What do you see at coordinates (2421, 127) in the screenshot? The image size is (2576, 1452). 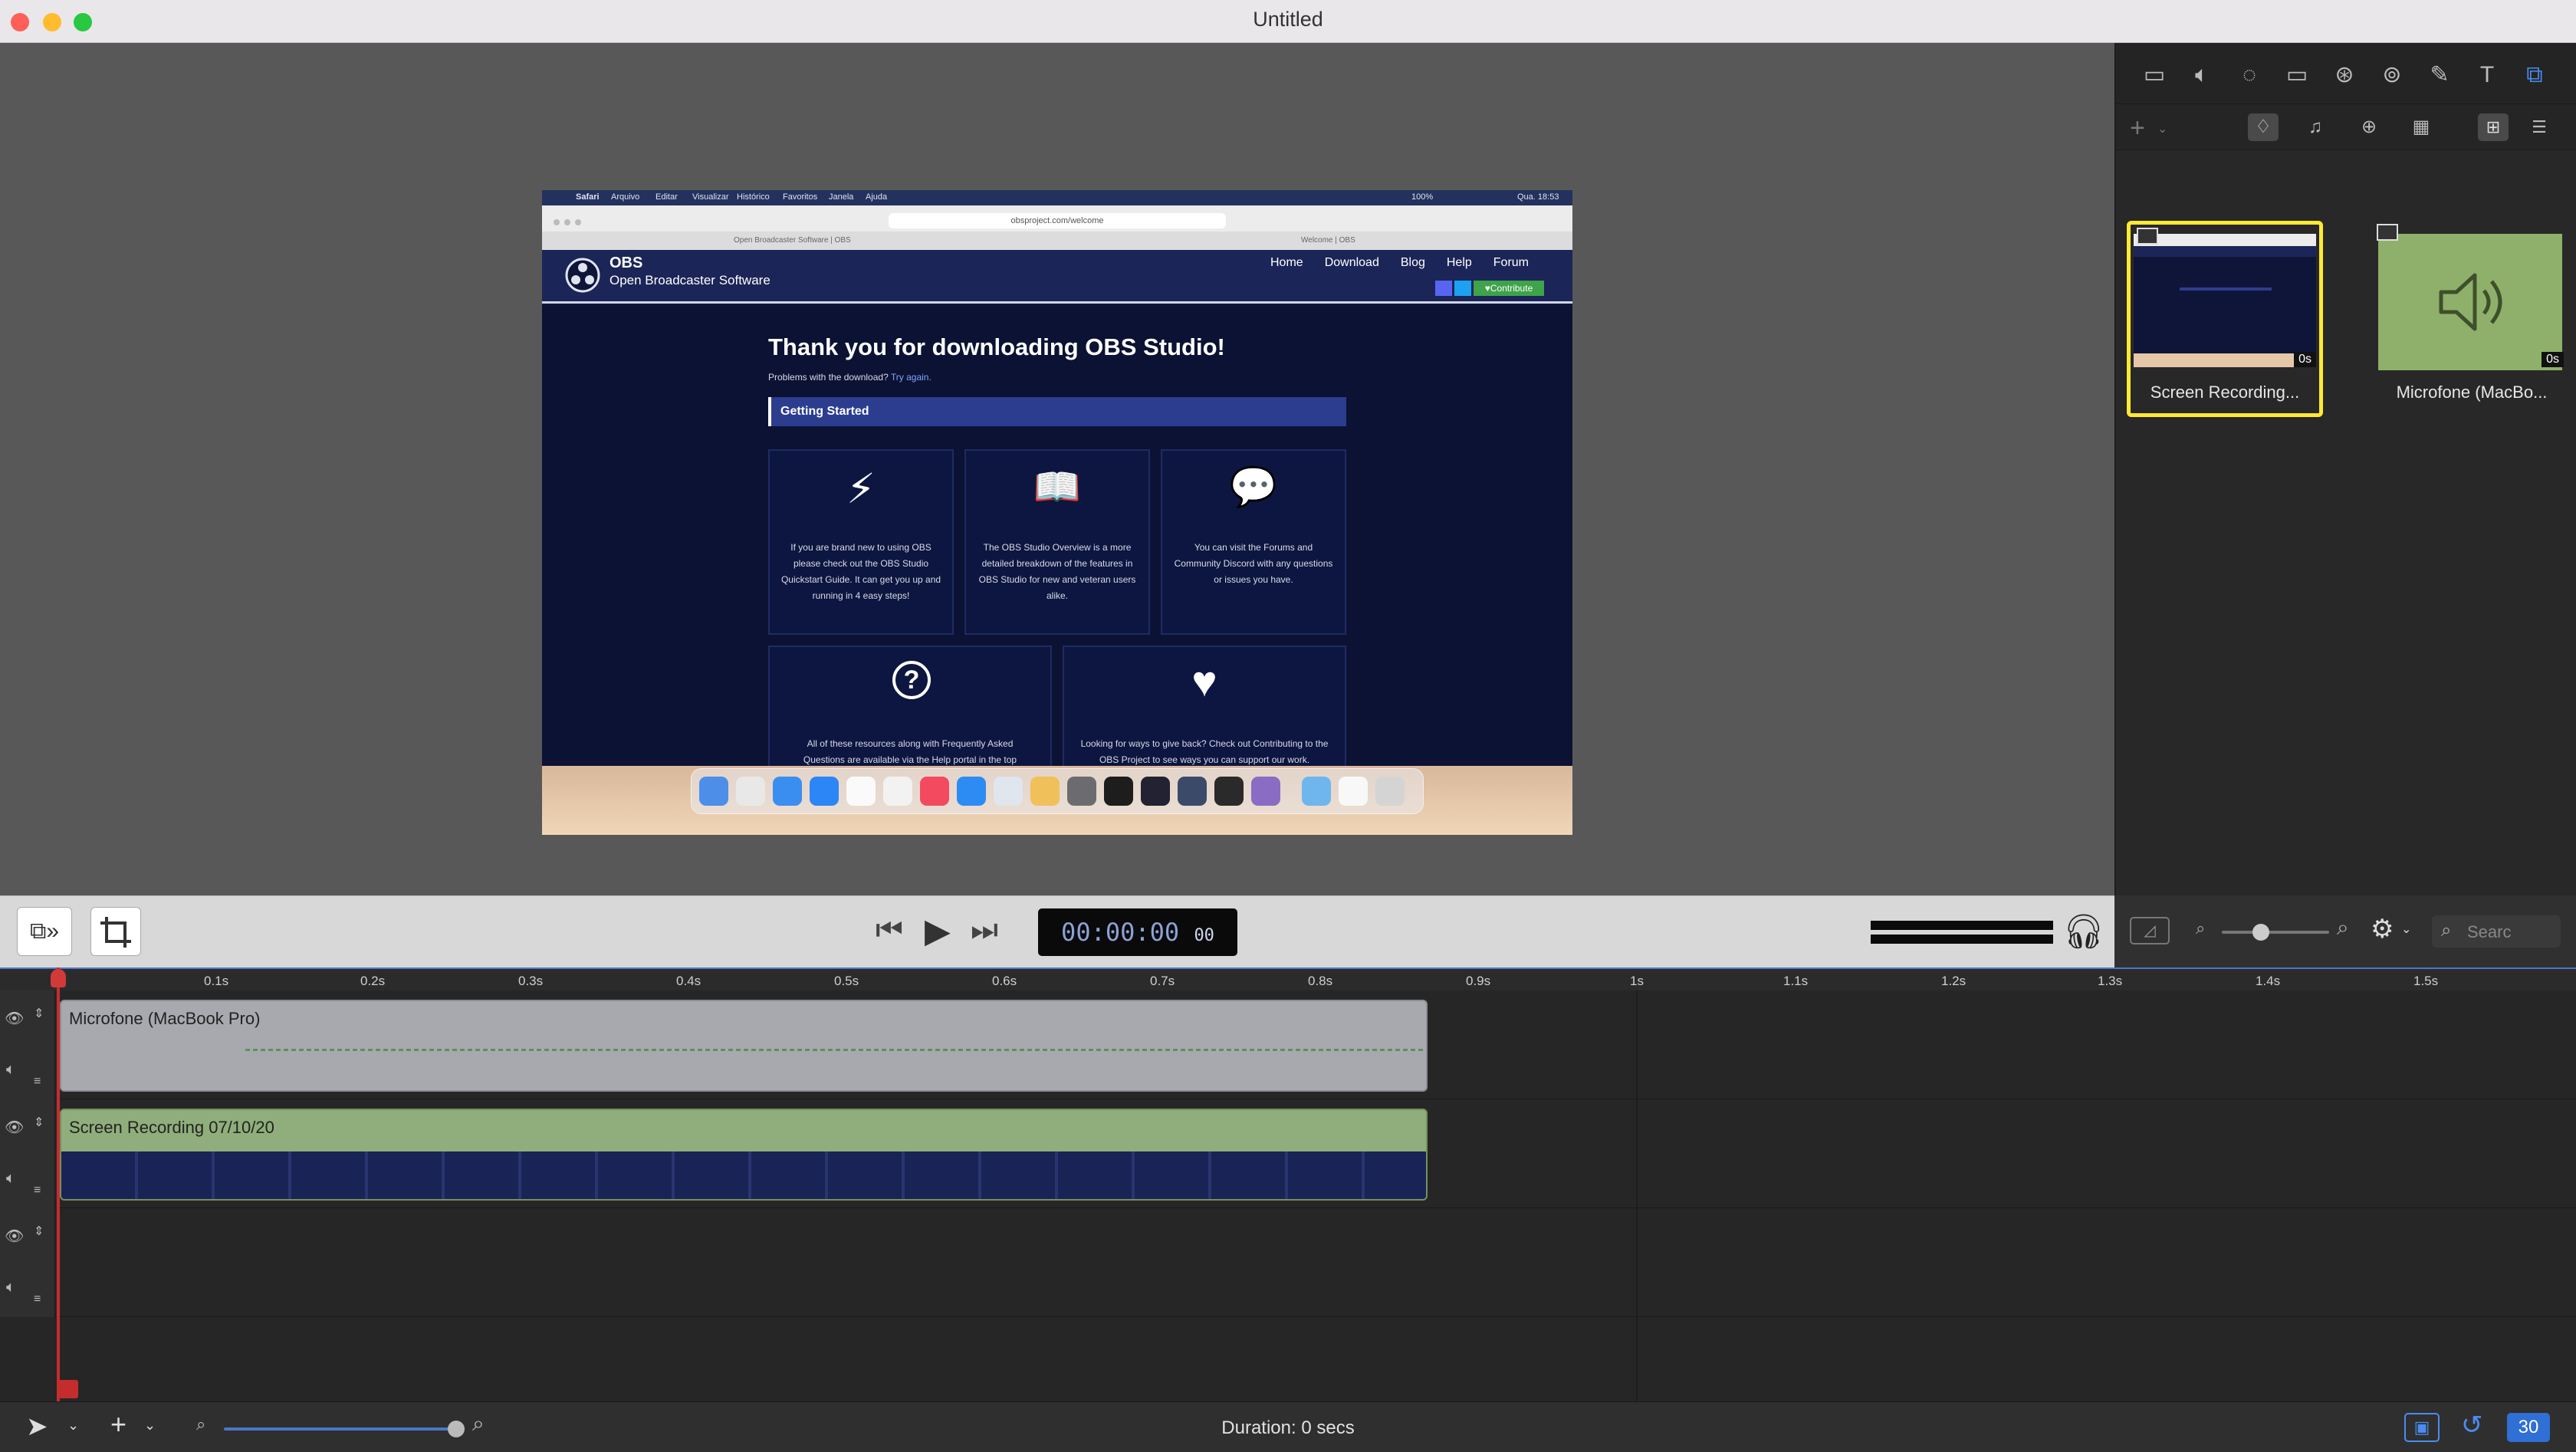 I see `templates-tab: ▦` at bounding box center [2421, 127].